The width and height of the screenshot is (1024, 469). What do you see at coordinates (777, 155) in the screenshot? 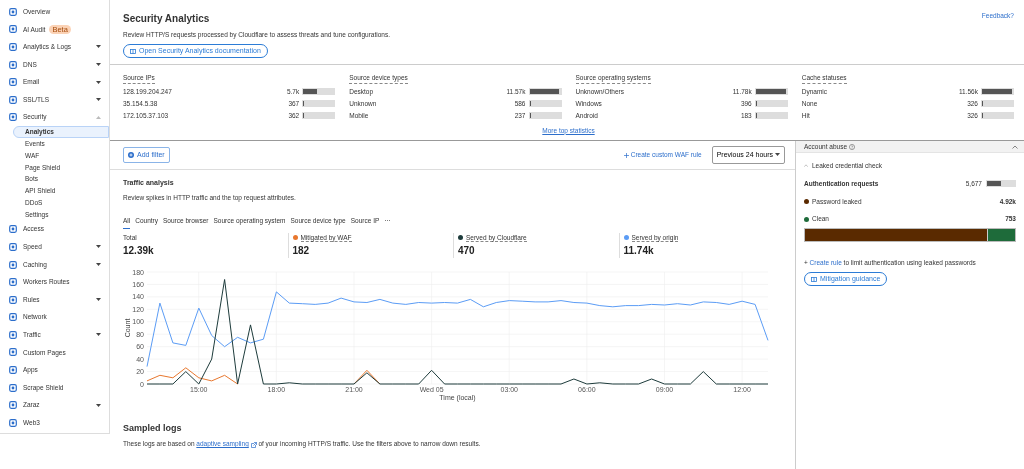
I see `caret-icon` at bounding box center [777, 155].